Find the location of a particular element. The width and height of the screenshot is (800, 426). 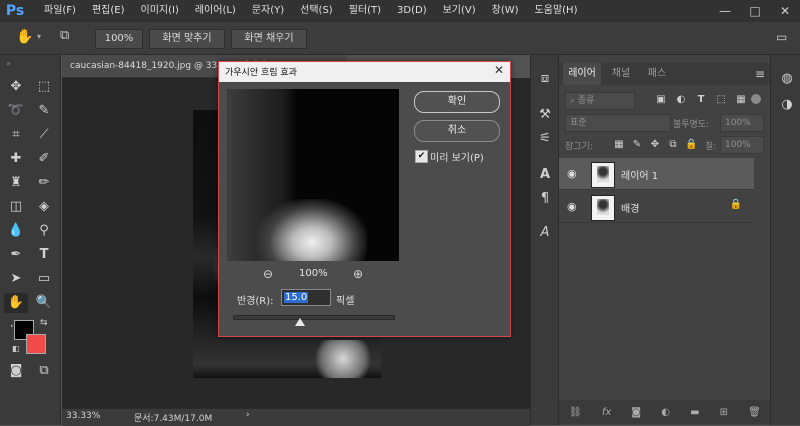

adjustment-layer-icon: ◐ is located at coordinates (665, 412).